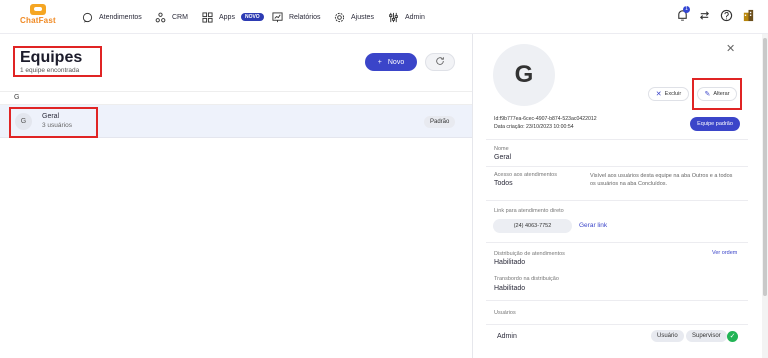  I want to click on nav-apps: Apps NOVO, so click(233, 17).